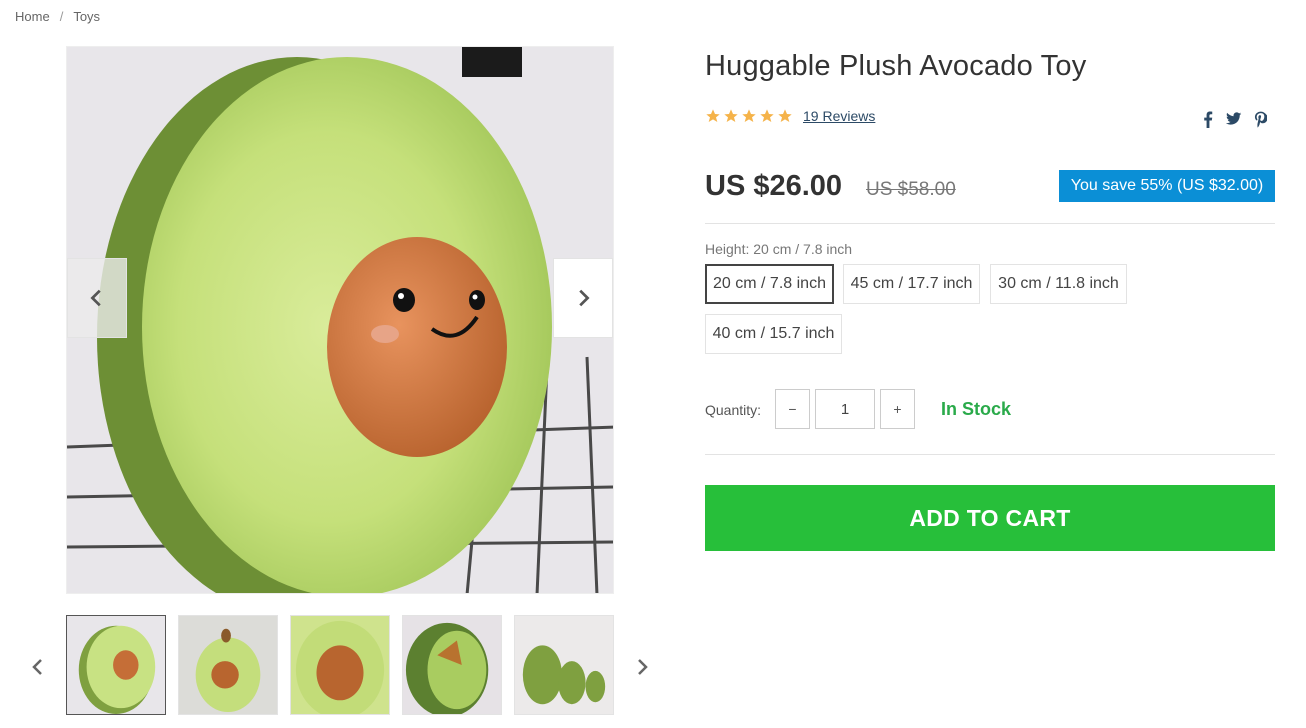 This screenshot has height=728, width=1306. Describe the element at coordinates (896, 66) in the screenshot. I see `product-title: Huggable Plush Avocado Toy` at that location.